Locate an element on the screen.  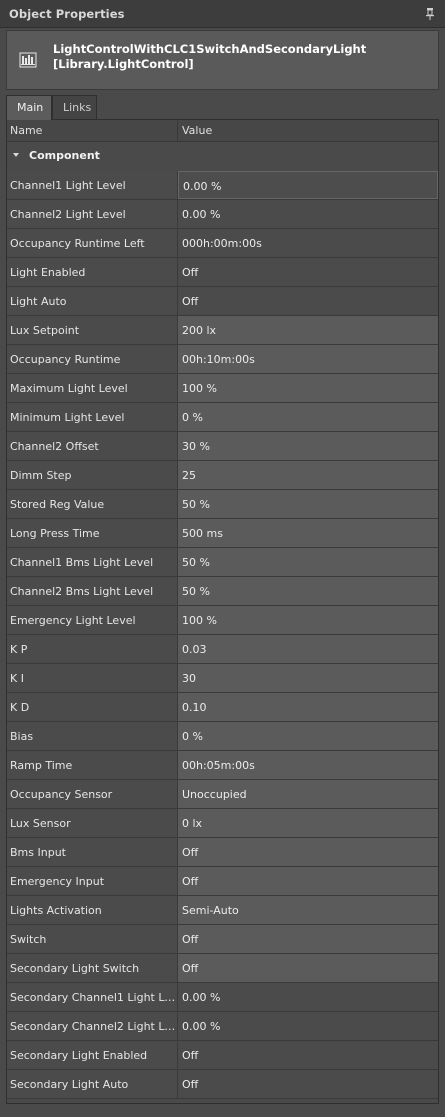
property-name: Lux Sensor is located at coordinates (92, 823).